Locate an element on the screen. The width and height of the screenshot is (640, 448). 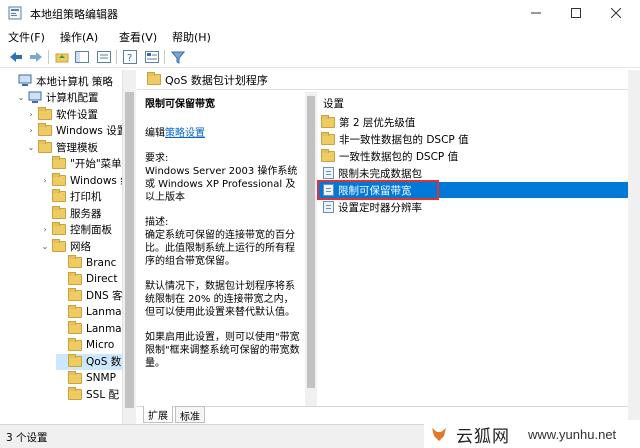
tree-item: › Windows 设置 is located at coordinates (80, 131).